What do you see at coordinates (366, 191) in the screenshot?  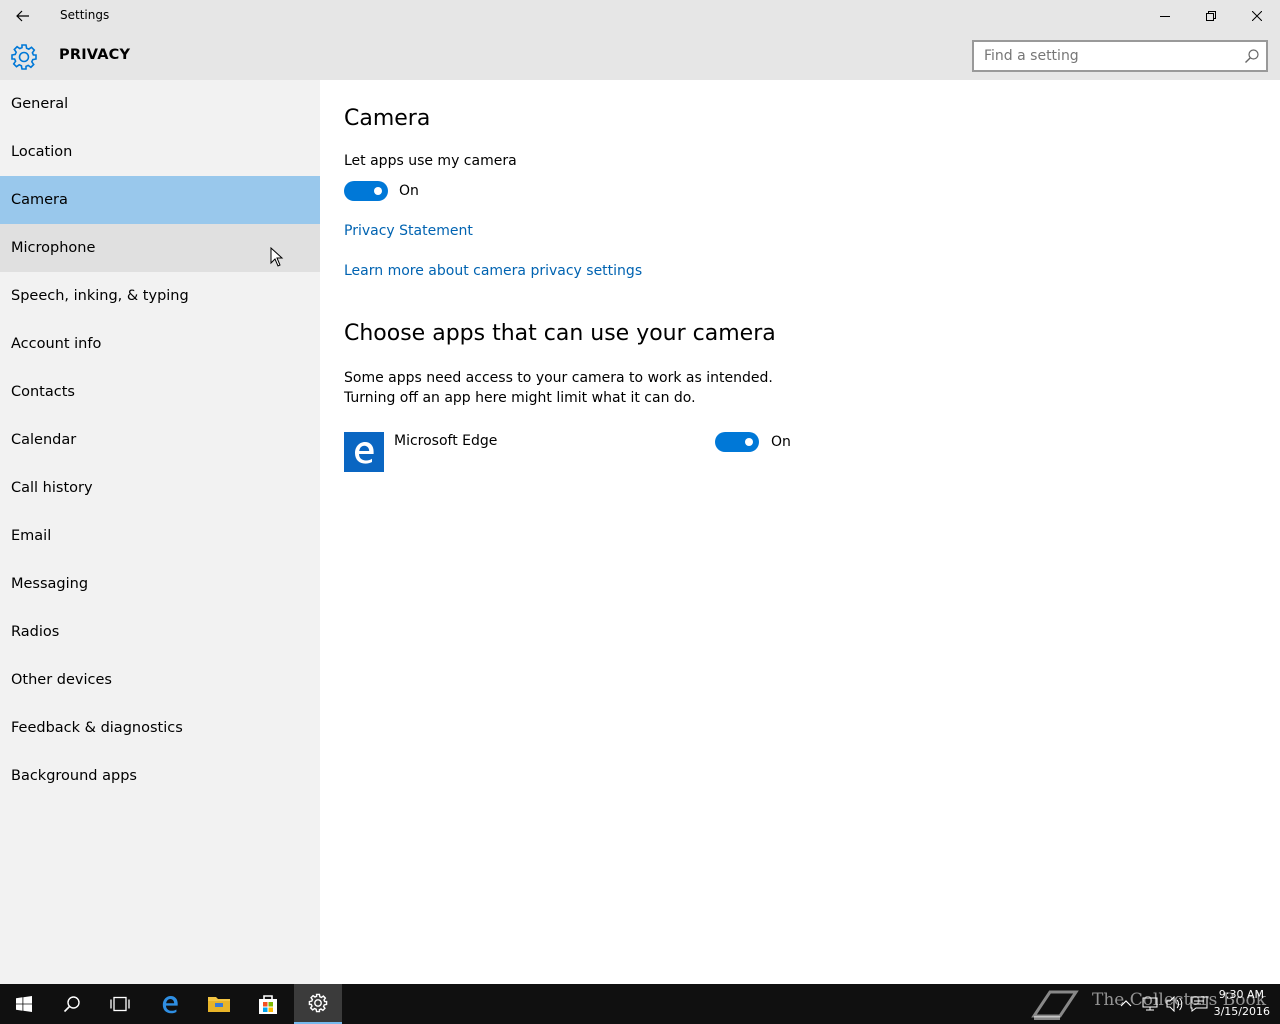 I see `camera-toggle` at bounding box center [366, 191].